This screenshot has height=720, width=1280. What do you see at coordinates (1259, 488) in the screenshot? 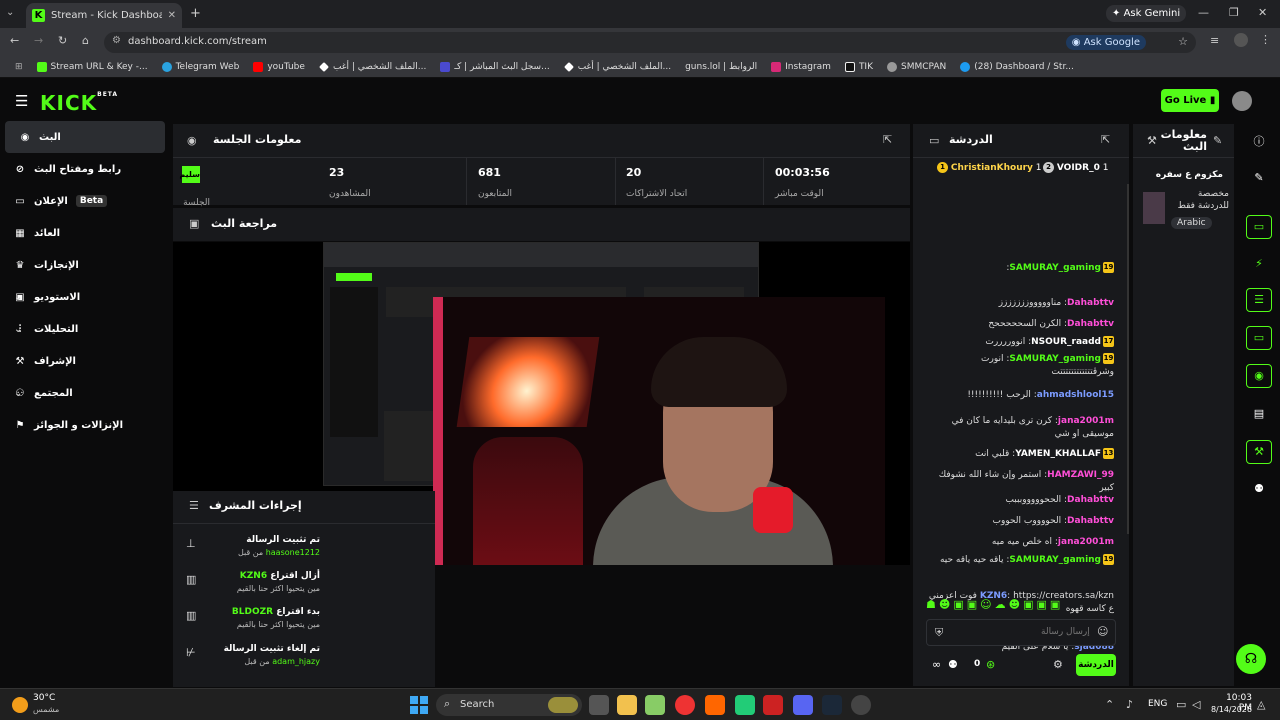
I see `community-rail-icon: ⚉` at bounding box center [1259, 488].